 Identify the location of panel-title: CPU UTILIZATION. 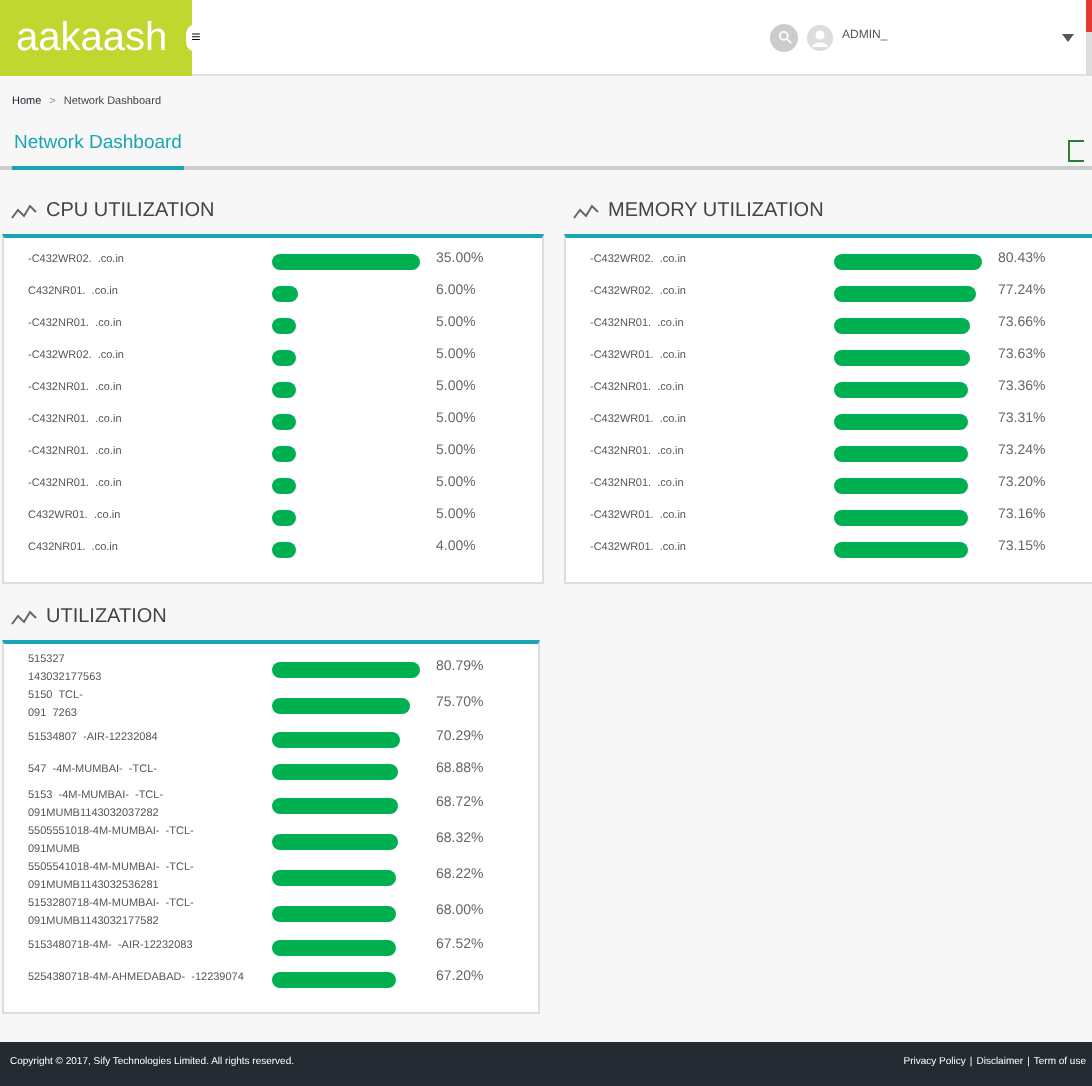
(130, 212).